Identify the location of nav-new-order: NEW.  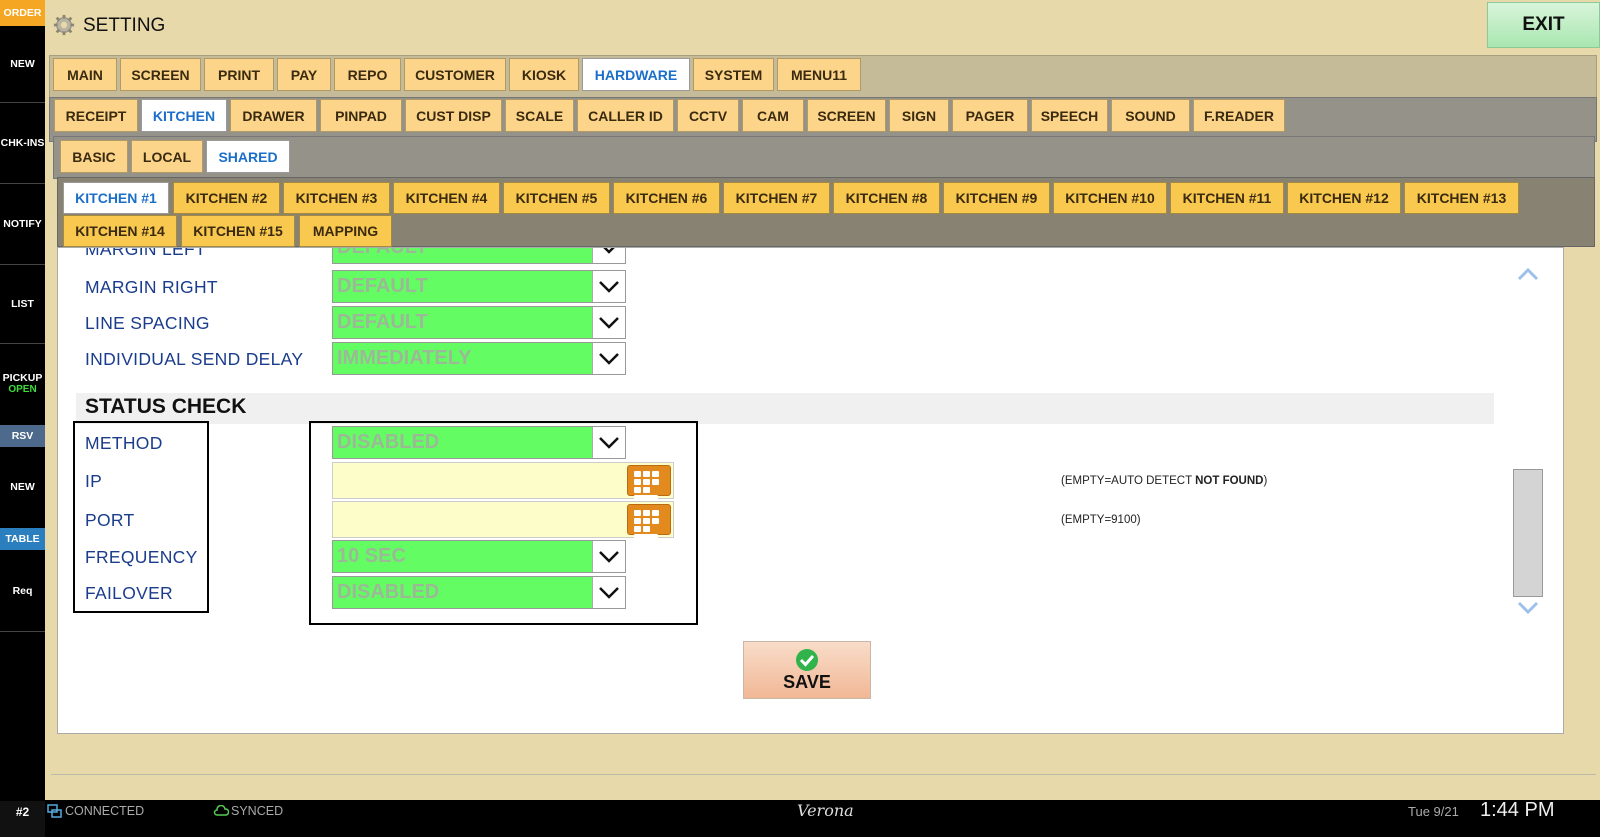
(22, 64).